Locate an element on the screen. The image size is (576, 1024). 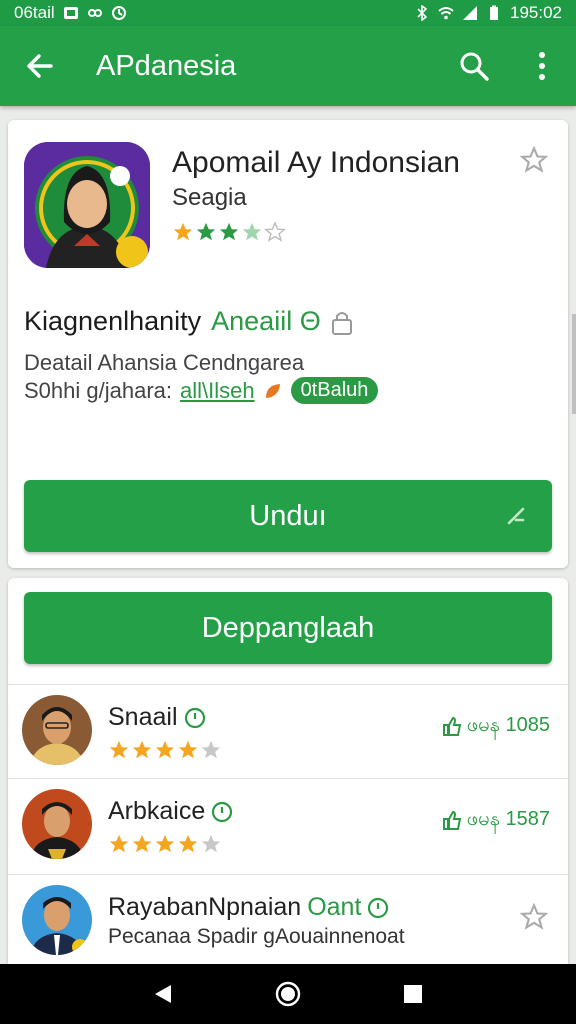
overflow-menu-button is located at coordinates (542, 66).